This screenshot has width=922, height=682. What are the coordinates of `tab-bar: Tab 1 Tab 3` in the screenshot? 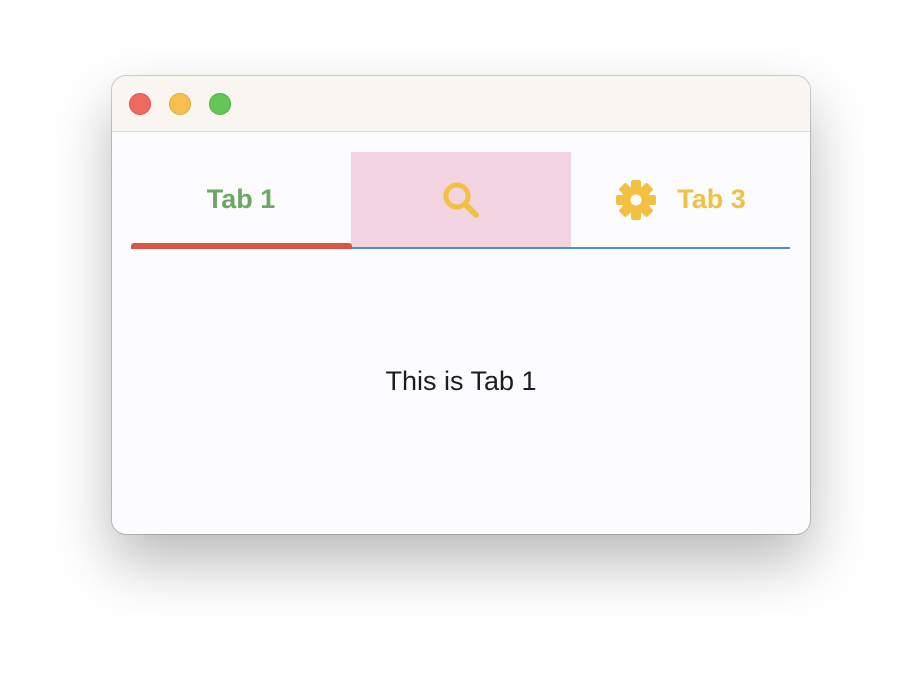 It's located at (460, 200).